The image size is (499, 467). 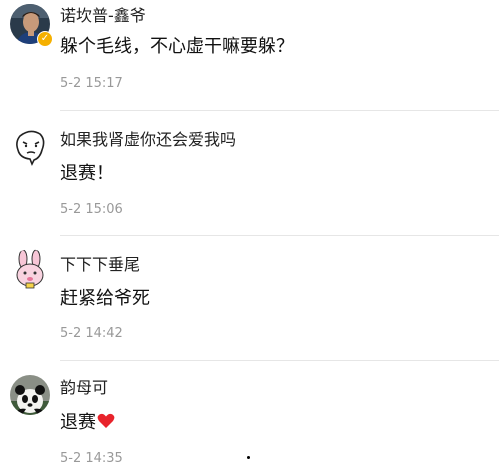 What do you see at coordinates (100, 265) in the screenshot?
I see `comment-username: 下下下垂尾` at bounding box center [100, 265].